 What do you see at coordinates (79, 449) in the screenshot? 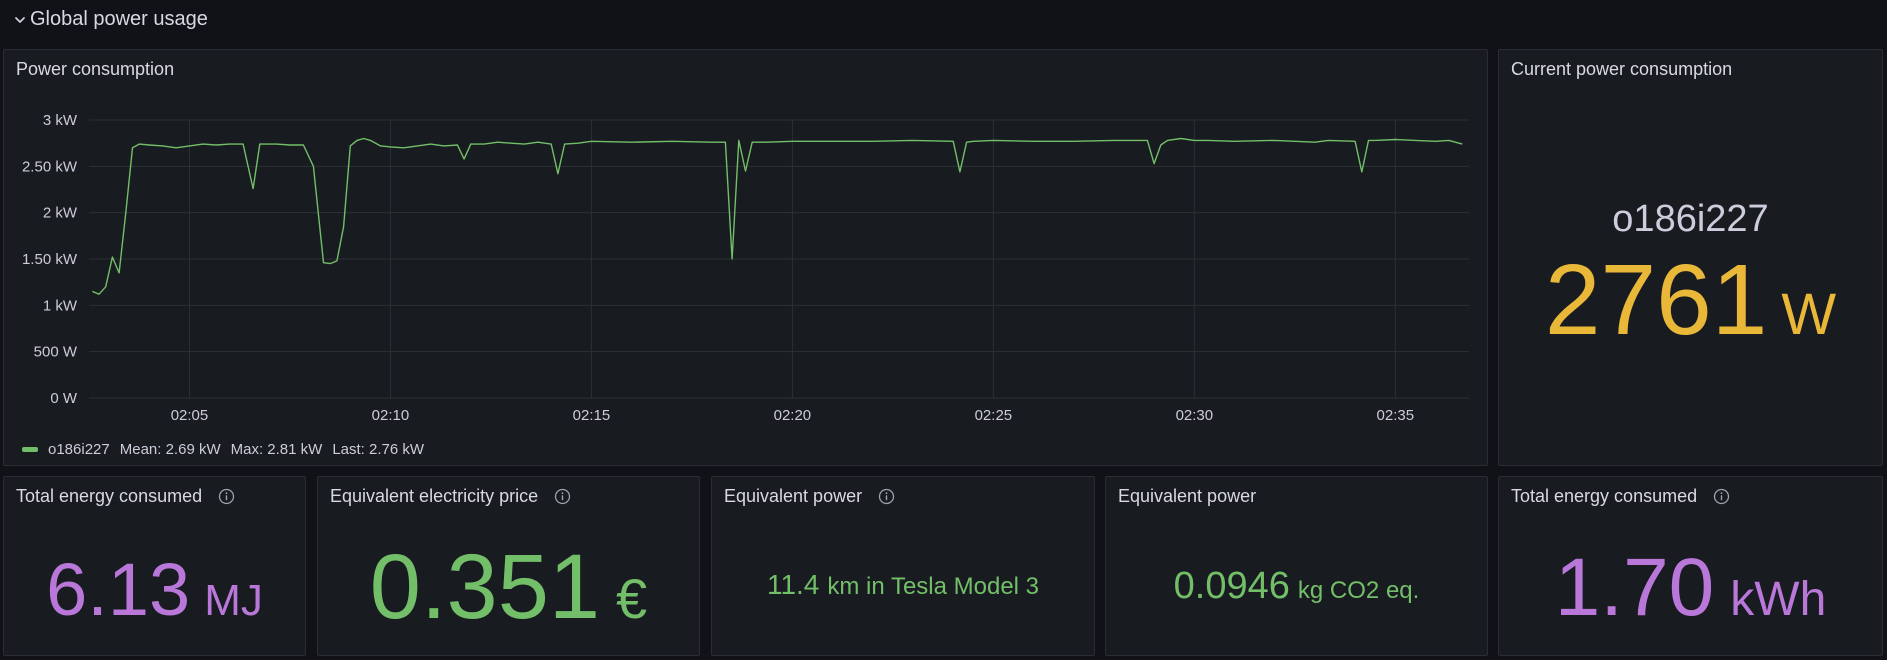
I see `legend-series-name: o186i227` at bounding box center [79, 449].